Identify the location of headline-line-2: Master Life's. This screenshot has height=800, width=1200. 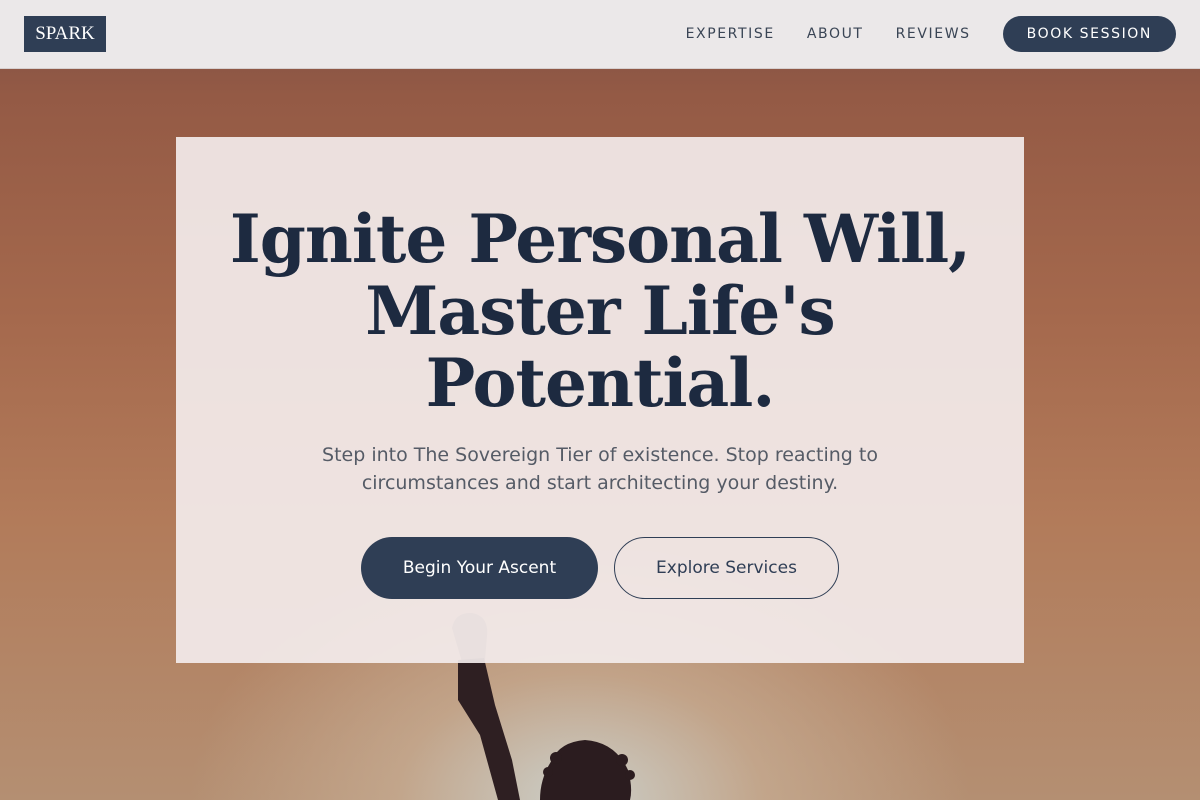
(600, 311).